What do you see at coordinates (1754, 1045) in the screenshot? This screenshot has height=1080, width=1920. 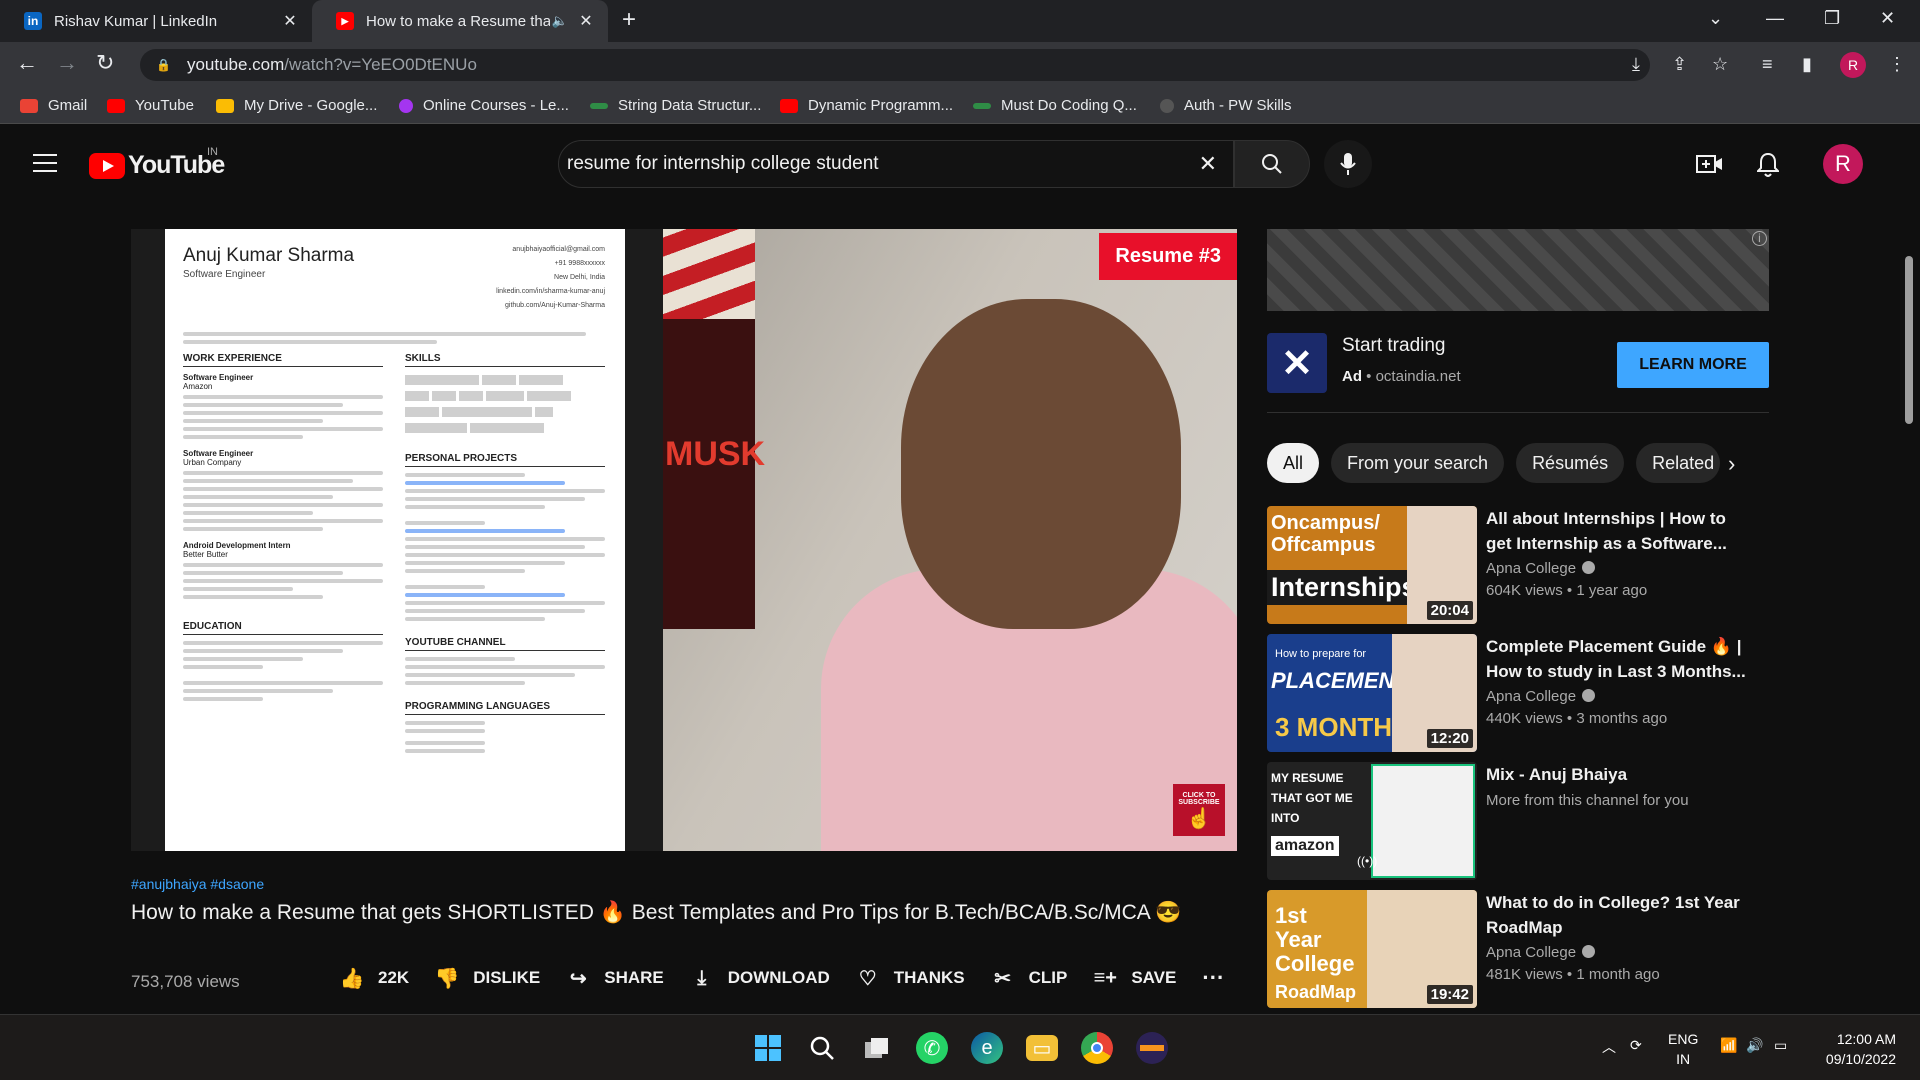 I see `volume-icon: 🔊` at bounding box center [1754, 1045].